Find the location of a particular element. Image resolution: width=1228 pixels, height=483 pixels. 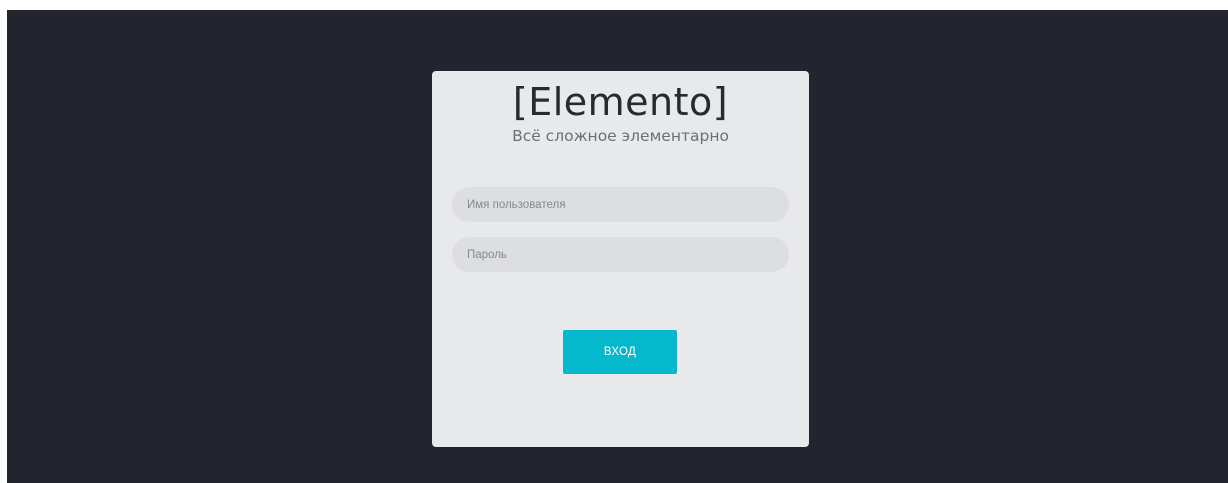

password-input is located at coordinates (620, 254).